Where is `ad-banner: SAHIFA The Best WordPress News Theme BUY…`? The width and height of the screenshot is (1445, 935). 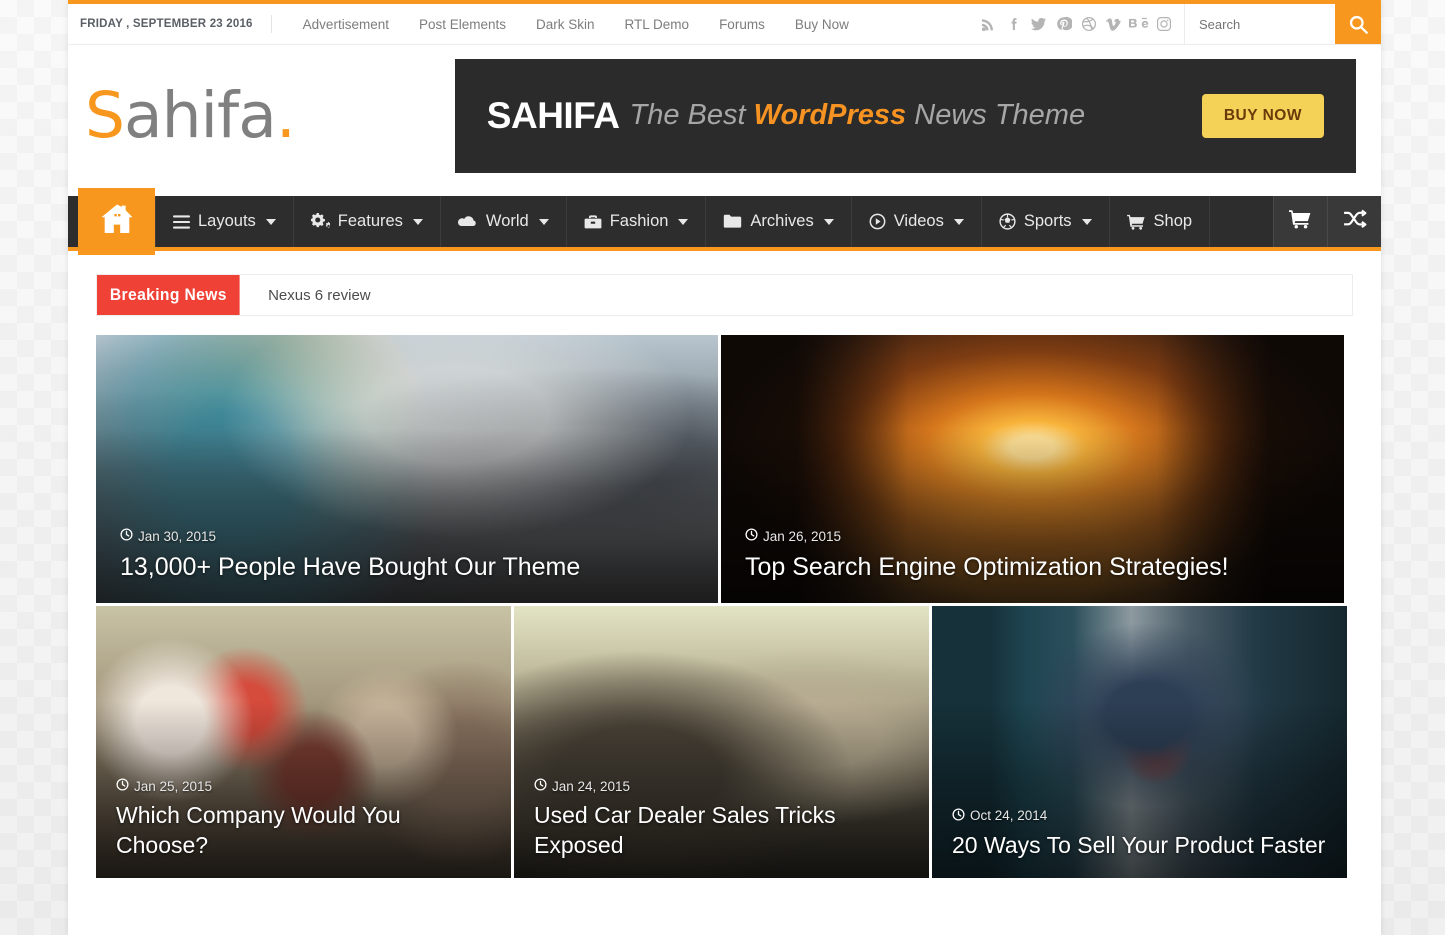
ad-banner: SAHIFA The Best WordPress News Theme BUY… is located at coordinates (905, 115).